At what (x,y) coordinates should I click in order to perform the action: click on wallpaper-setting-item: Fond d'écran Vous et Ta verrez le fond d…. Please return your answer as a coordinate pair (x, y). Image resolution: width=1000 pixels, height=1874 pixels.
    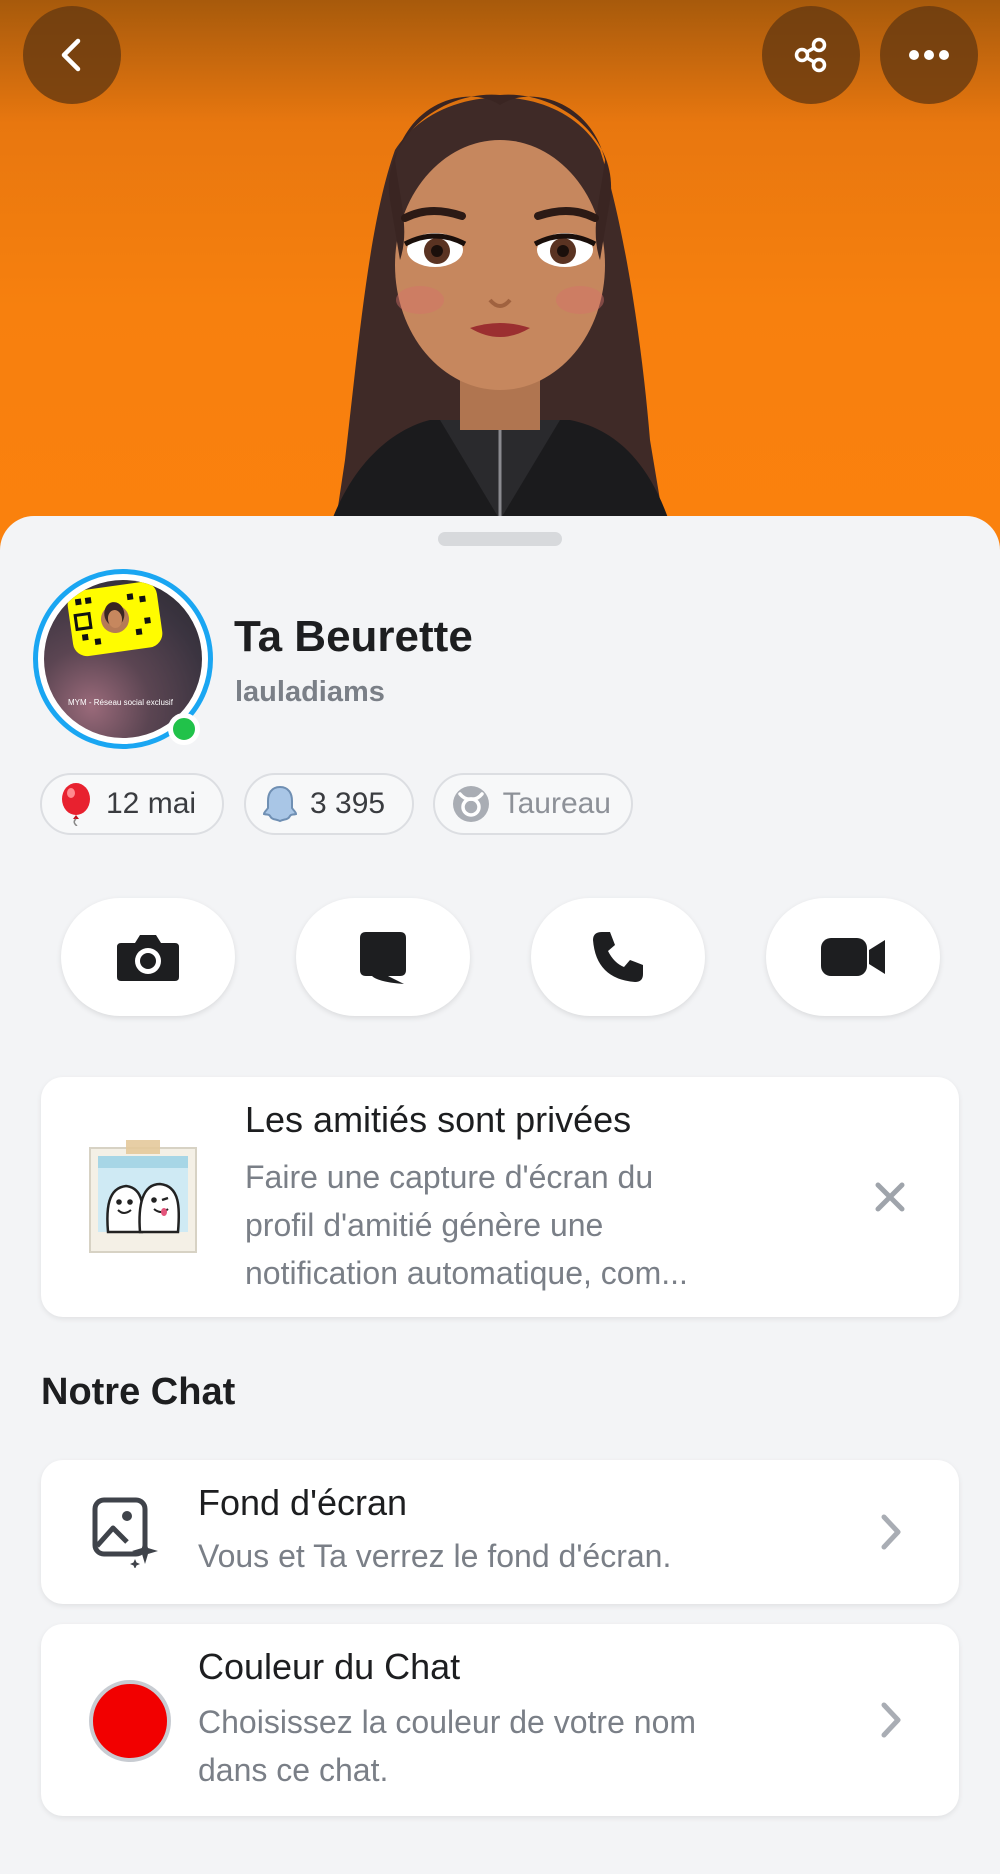
    Looking at the image, I should click on (500, 1532).